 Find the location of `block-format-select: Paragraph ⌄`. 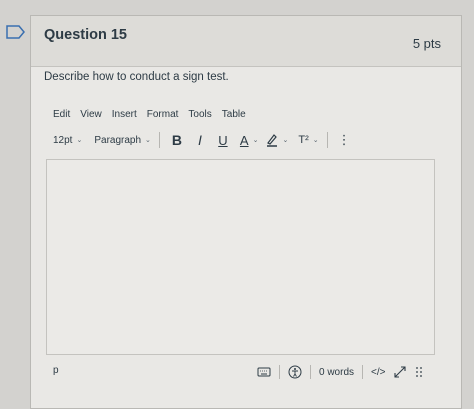

block-format-select: Paragraph ⌄ is located at coordinates (122, 140).